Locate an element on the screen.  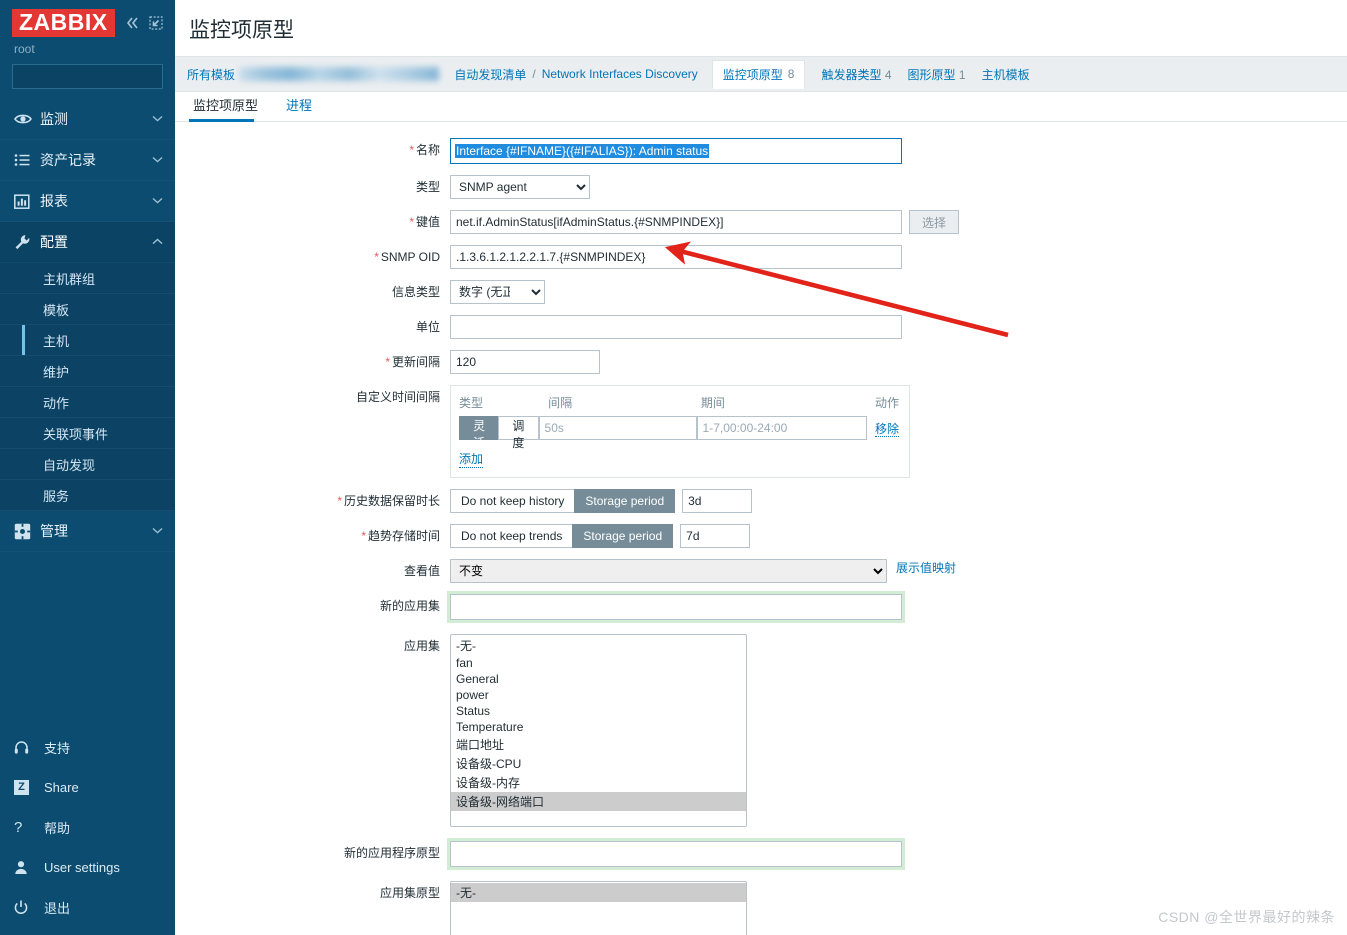
sidebar-item-label: 管理 is located at coordinates (54, 531).